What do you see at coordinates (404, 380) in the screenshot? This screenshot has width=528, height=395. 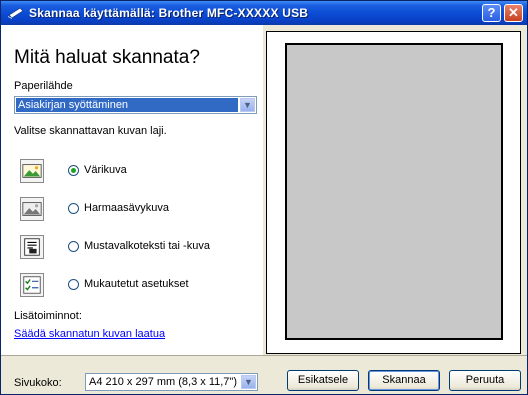 I see `scan-button: Skannaa` at bounding box center [404, 380].